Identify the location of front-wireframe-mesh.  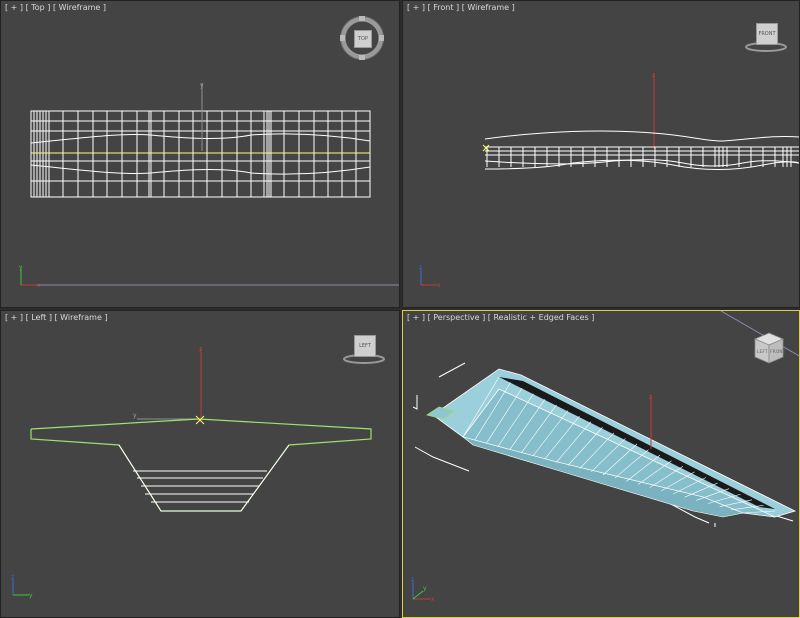
(641, 150).